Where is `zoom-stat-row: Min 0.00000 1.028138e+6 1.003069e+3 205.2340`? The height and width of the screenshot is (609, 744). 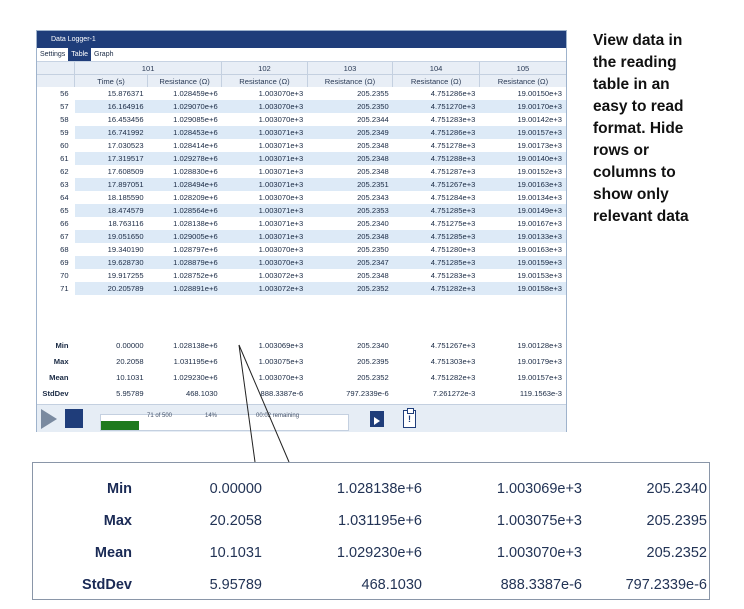
zoom-stat-row: Min 0.00000 1.028138e+6 1.003069e+3 205.2340 is located at coordinates (370, 489).